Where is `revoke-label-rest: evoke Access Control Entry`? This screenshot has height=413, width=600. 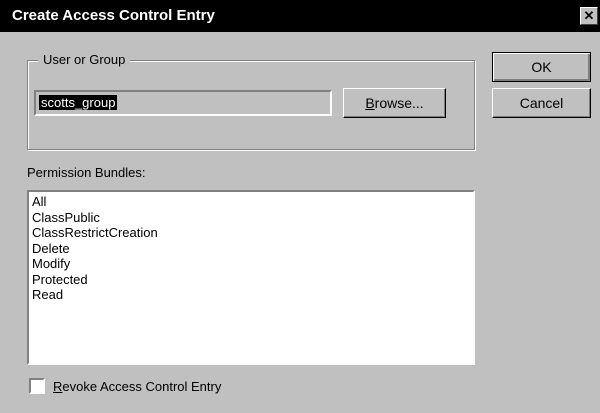
revoke-label-rest: evoke Access Control Entry is located at coordinates (142, 386).